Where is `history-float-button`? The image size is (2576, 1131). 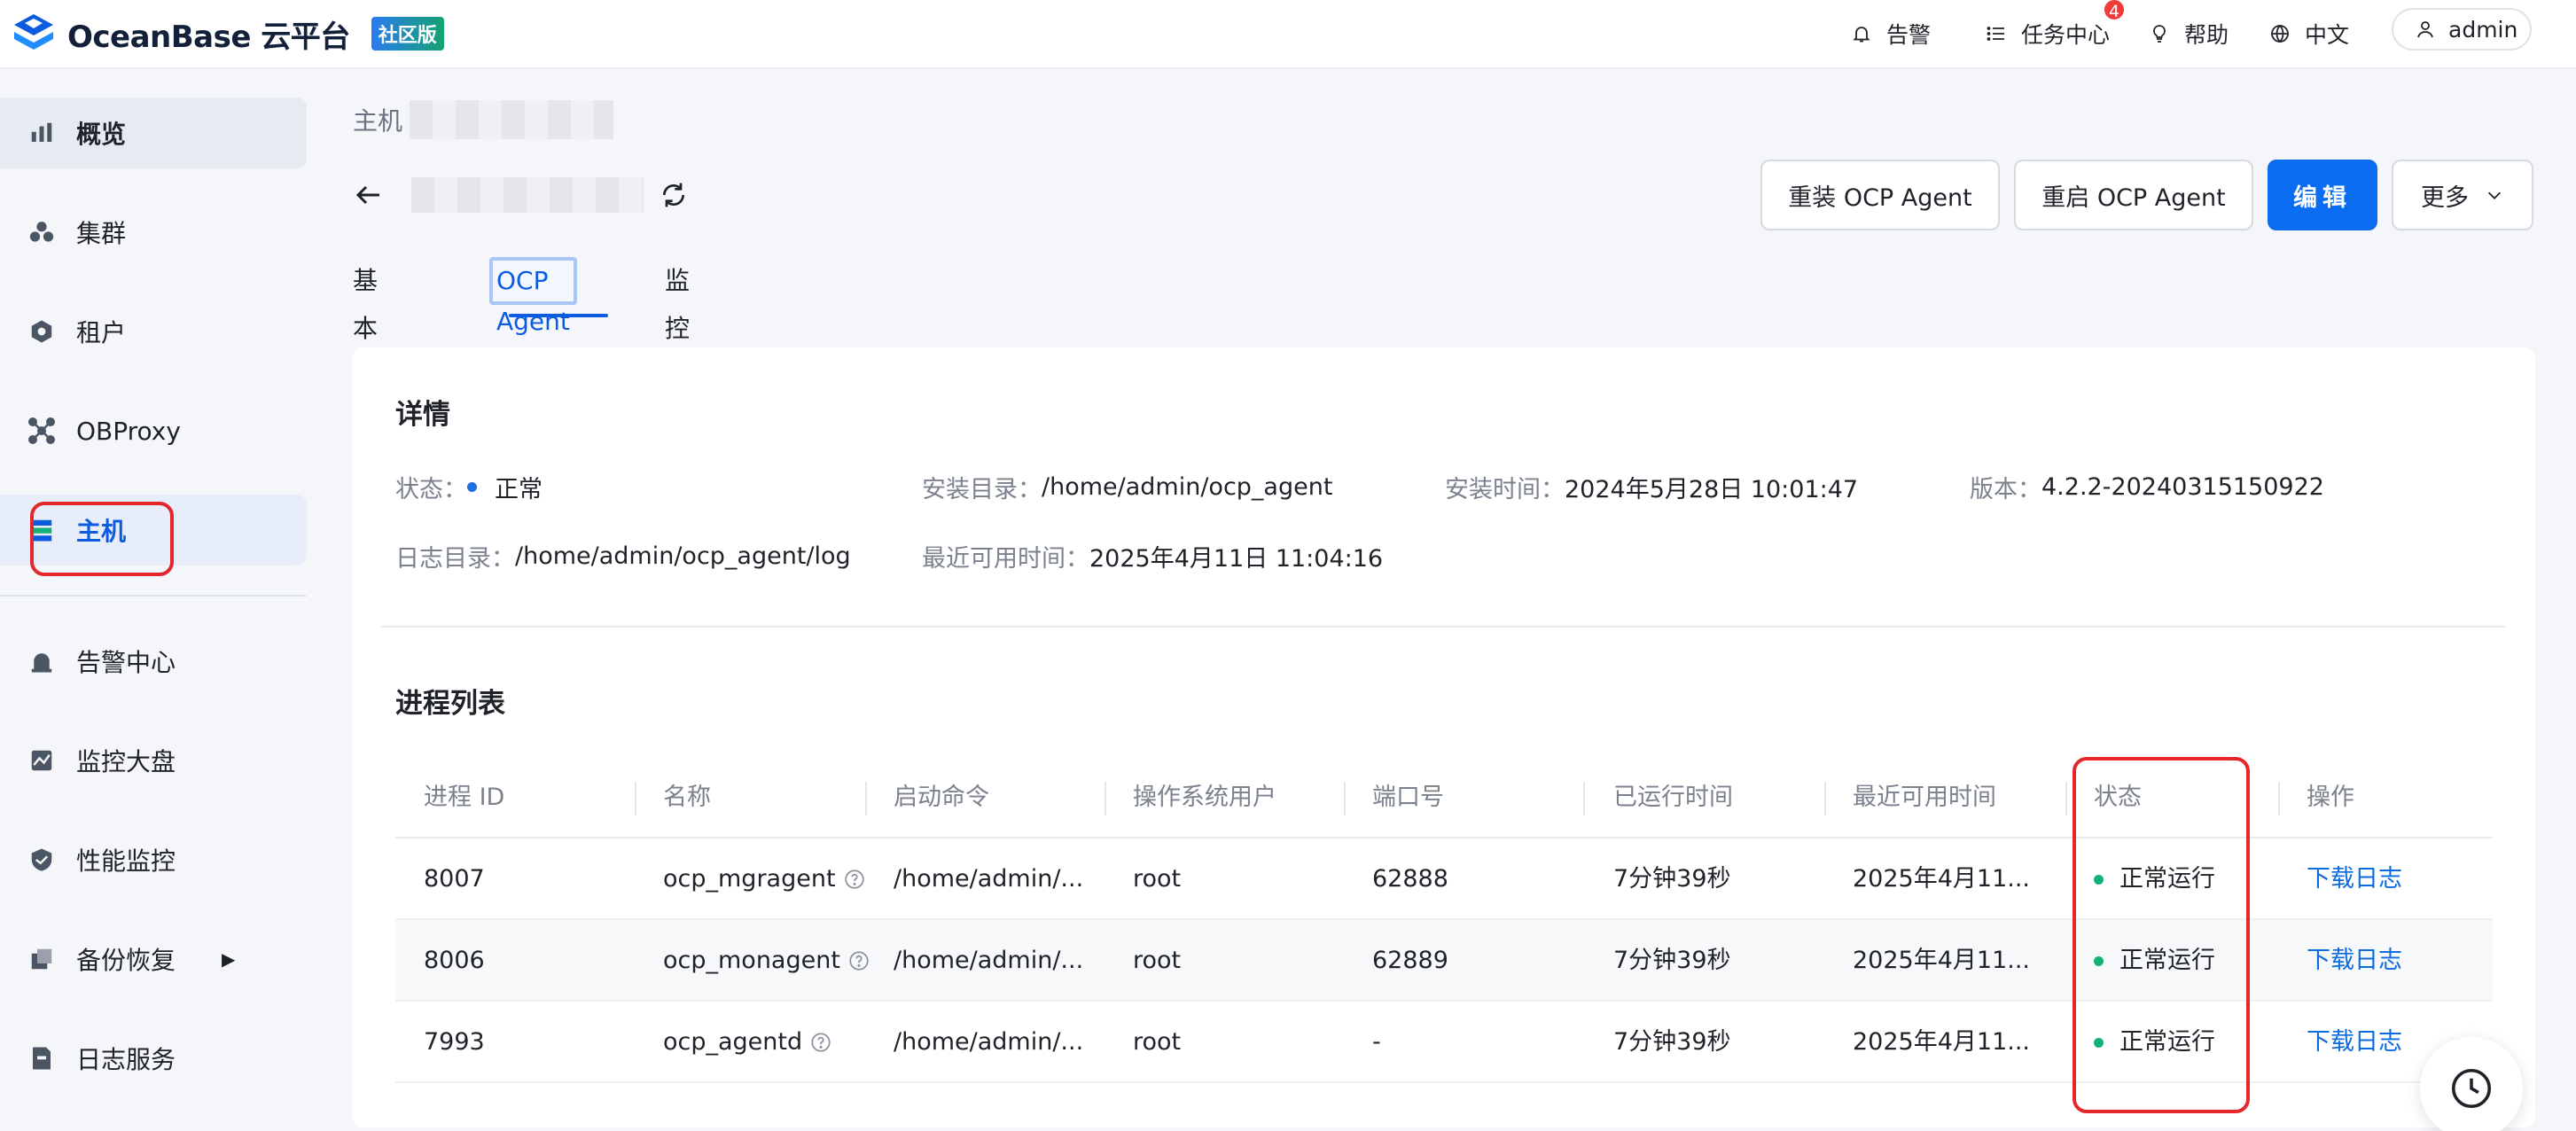
history-float-button is located at coordinates (2471, 1084).